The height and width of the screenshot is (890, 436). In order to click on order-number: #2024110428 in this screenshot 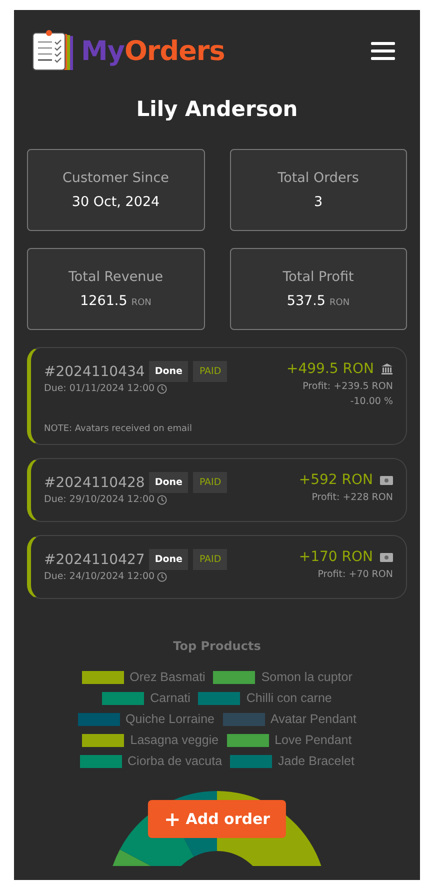, I will do `click(94, 482)`.